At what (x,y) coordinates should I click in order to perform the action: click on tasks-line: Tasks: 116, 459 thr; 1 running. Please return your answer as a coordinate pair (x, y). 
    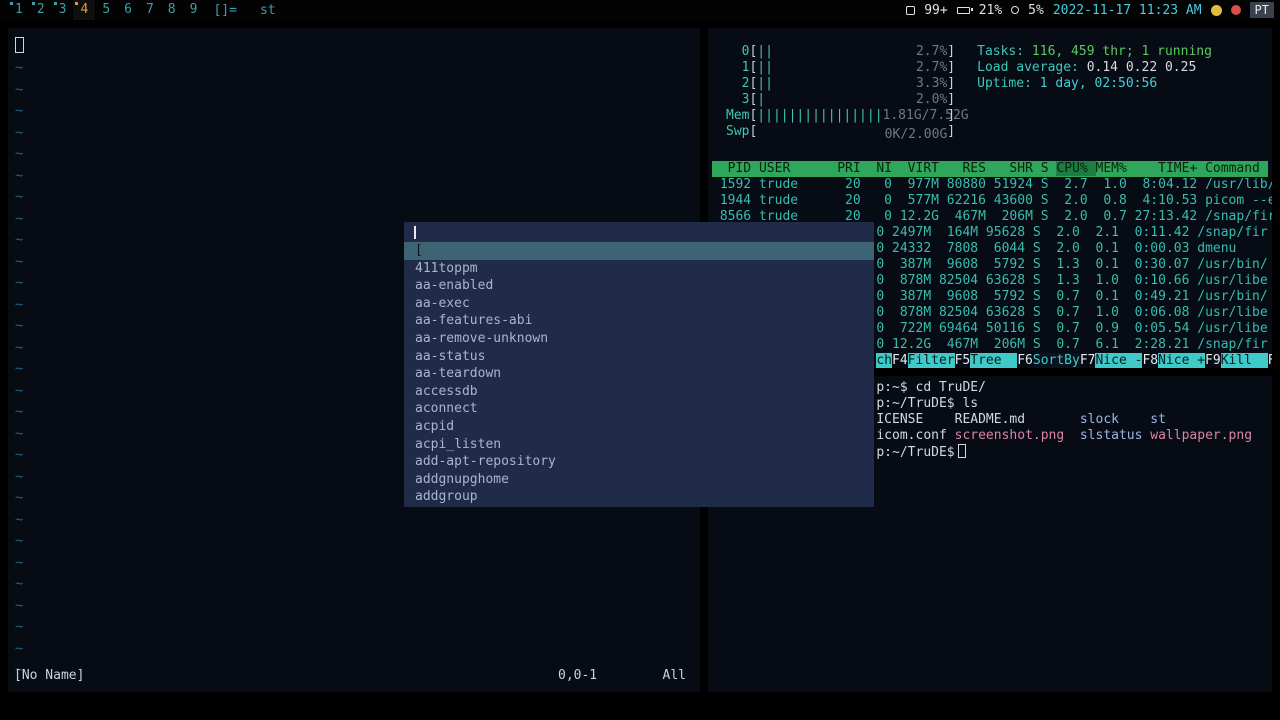
    Looking at the image, I should click on (1094, 51).